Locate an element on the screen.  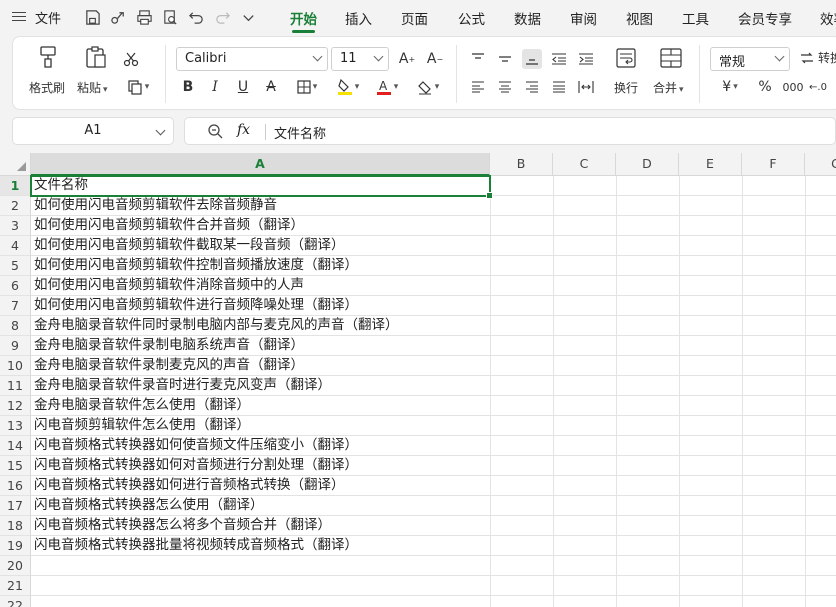
strikethrough-icon: A is located at coordinates (271, 87).